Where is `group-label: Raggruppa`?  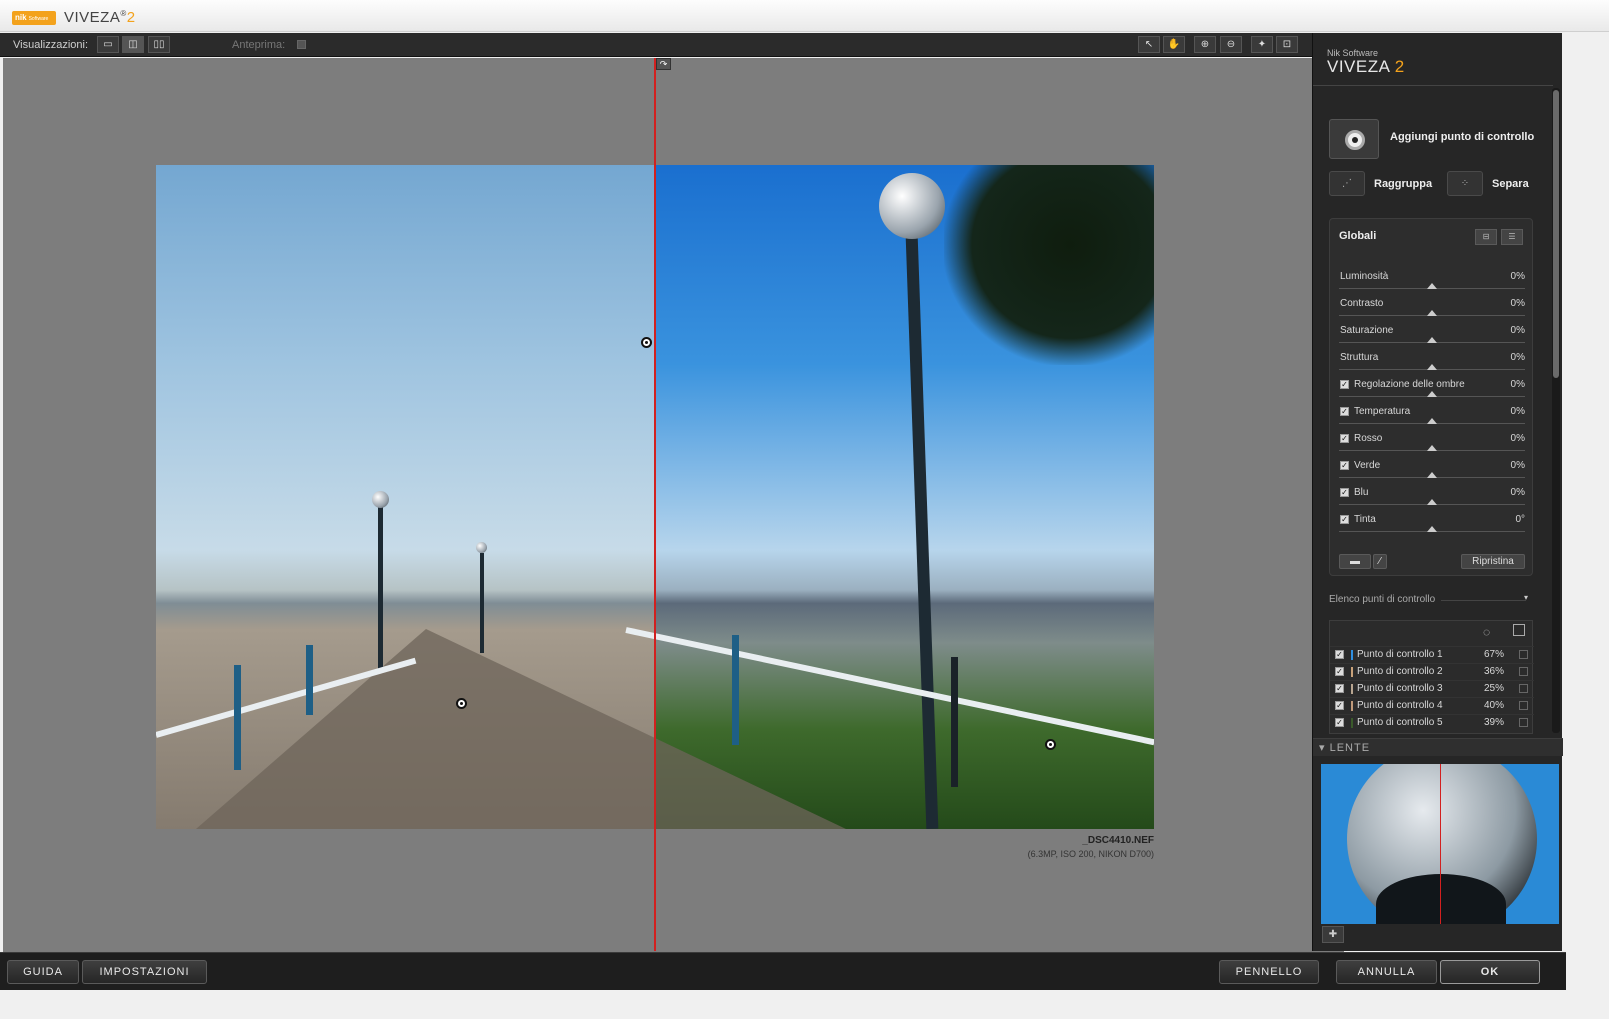
group-label: Raggruppa is located at coordinates (1403, 184).